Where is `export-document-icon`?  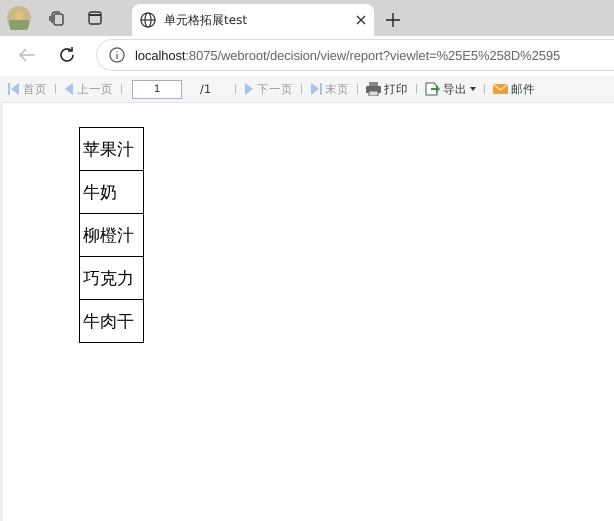
export-document-icon is located at coordinates (432, 89).